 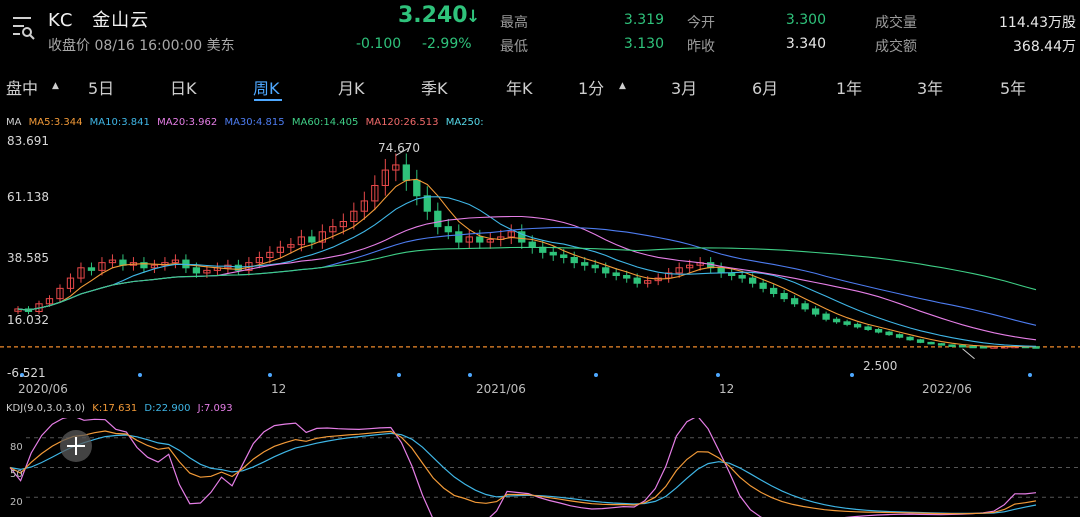 I want to click on kdj-y-label: 20, so click(x=16, y=502).